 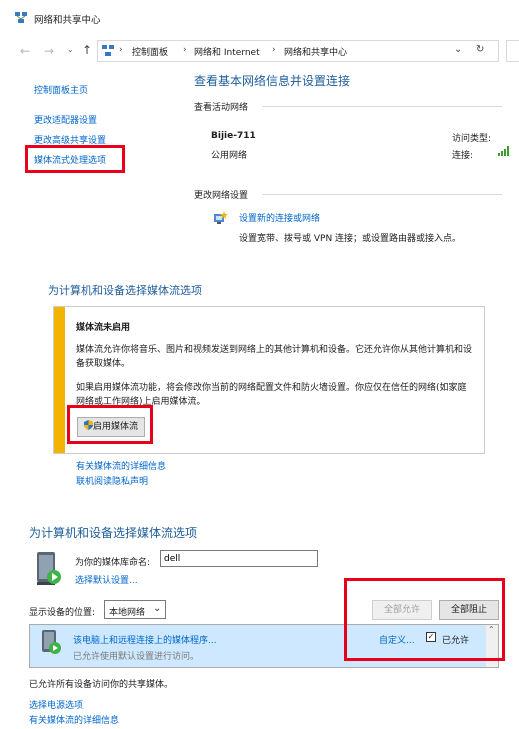 What do you see at coordinates (463, 156) in the screenshot?
I see `connection-label: 连接:` at bounding box center [463, 156].